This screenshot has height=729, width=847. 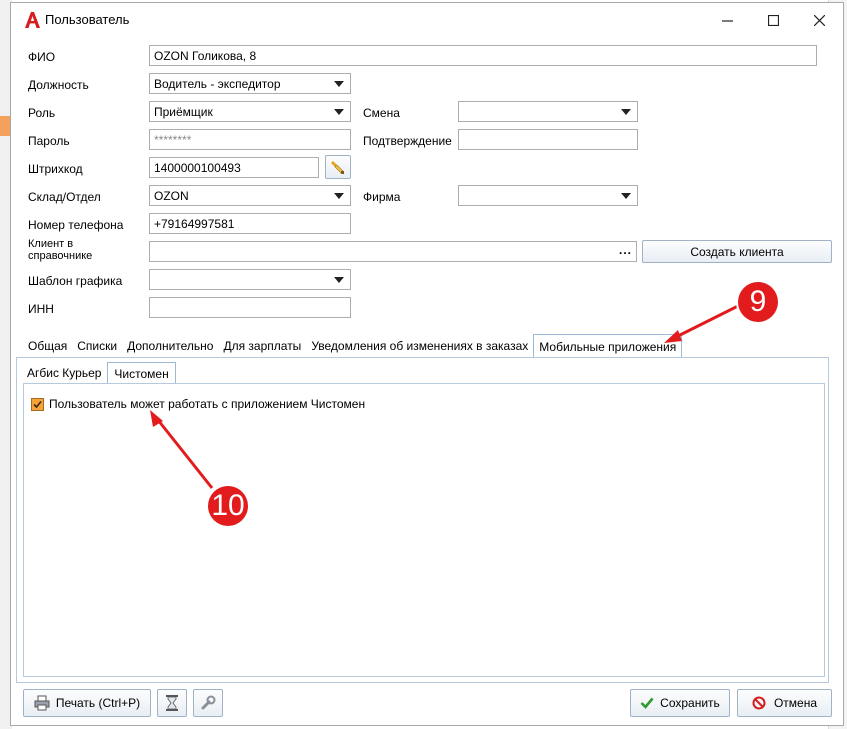 I want to click on position-value: Водитель - экспедитор, so click(x=217, y=84).